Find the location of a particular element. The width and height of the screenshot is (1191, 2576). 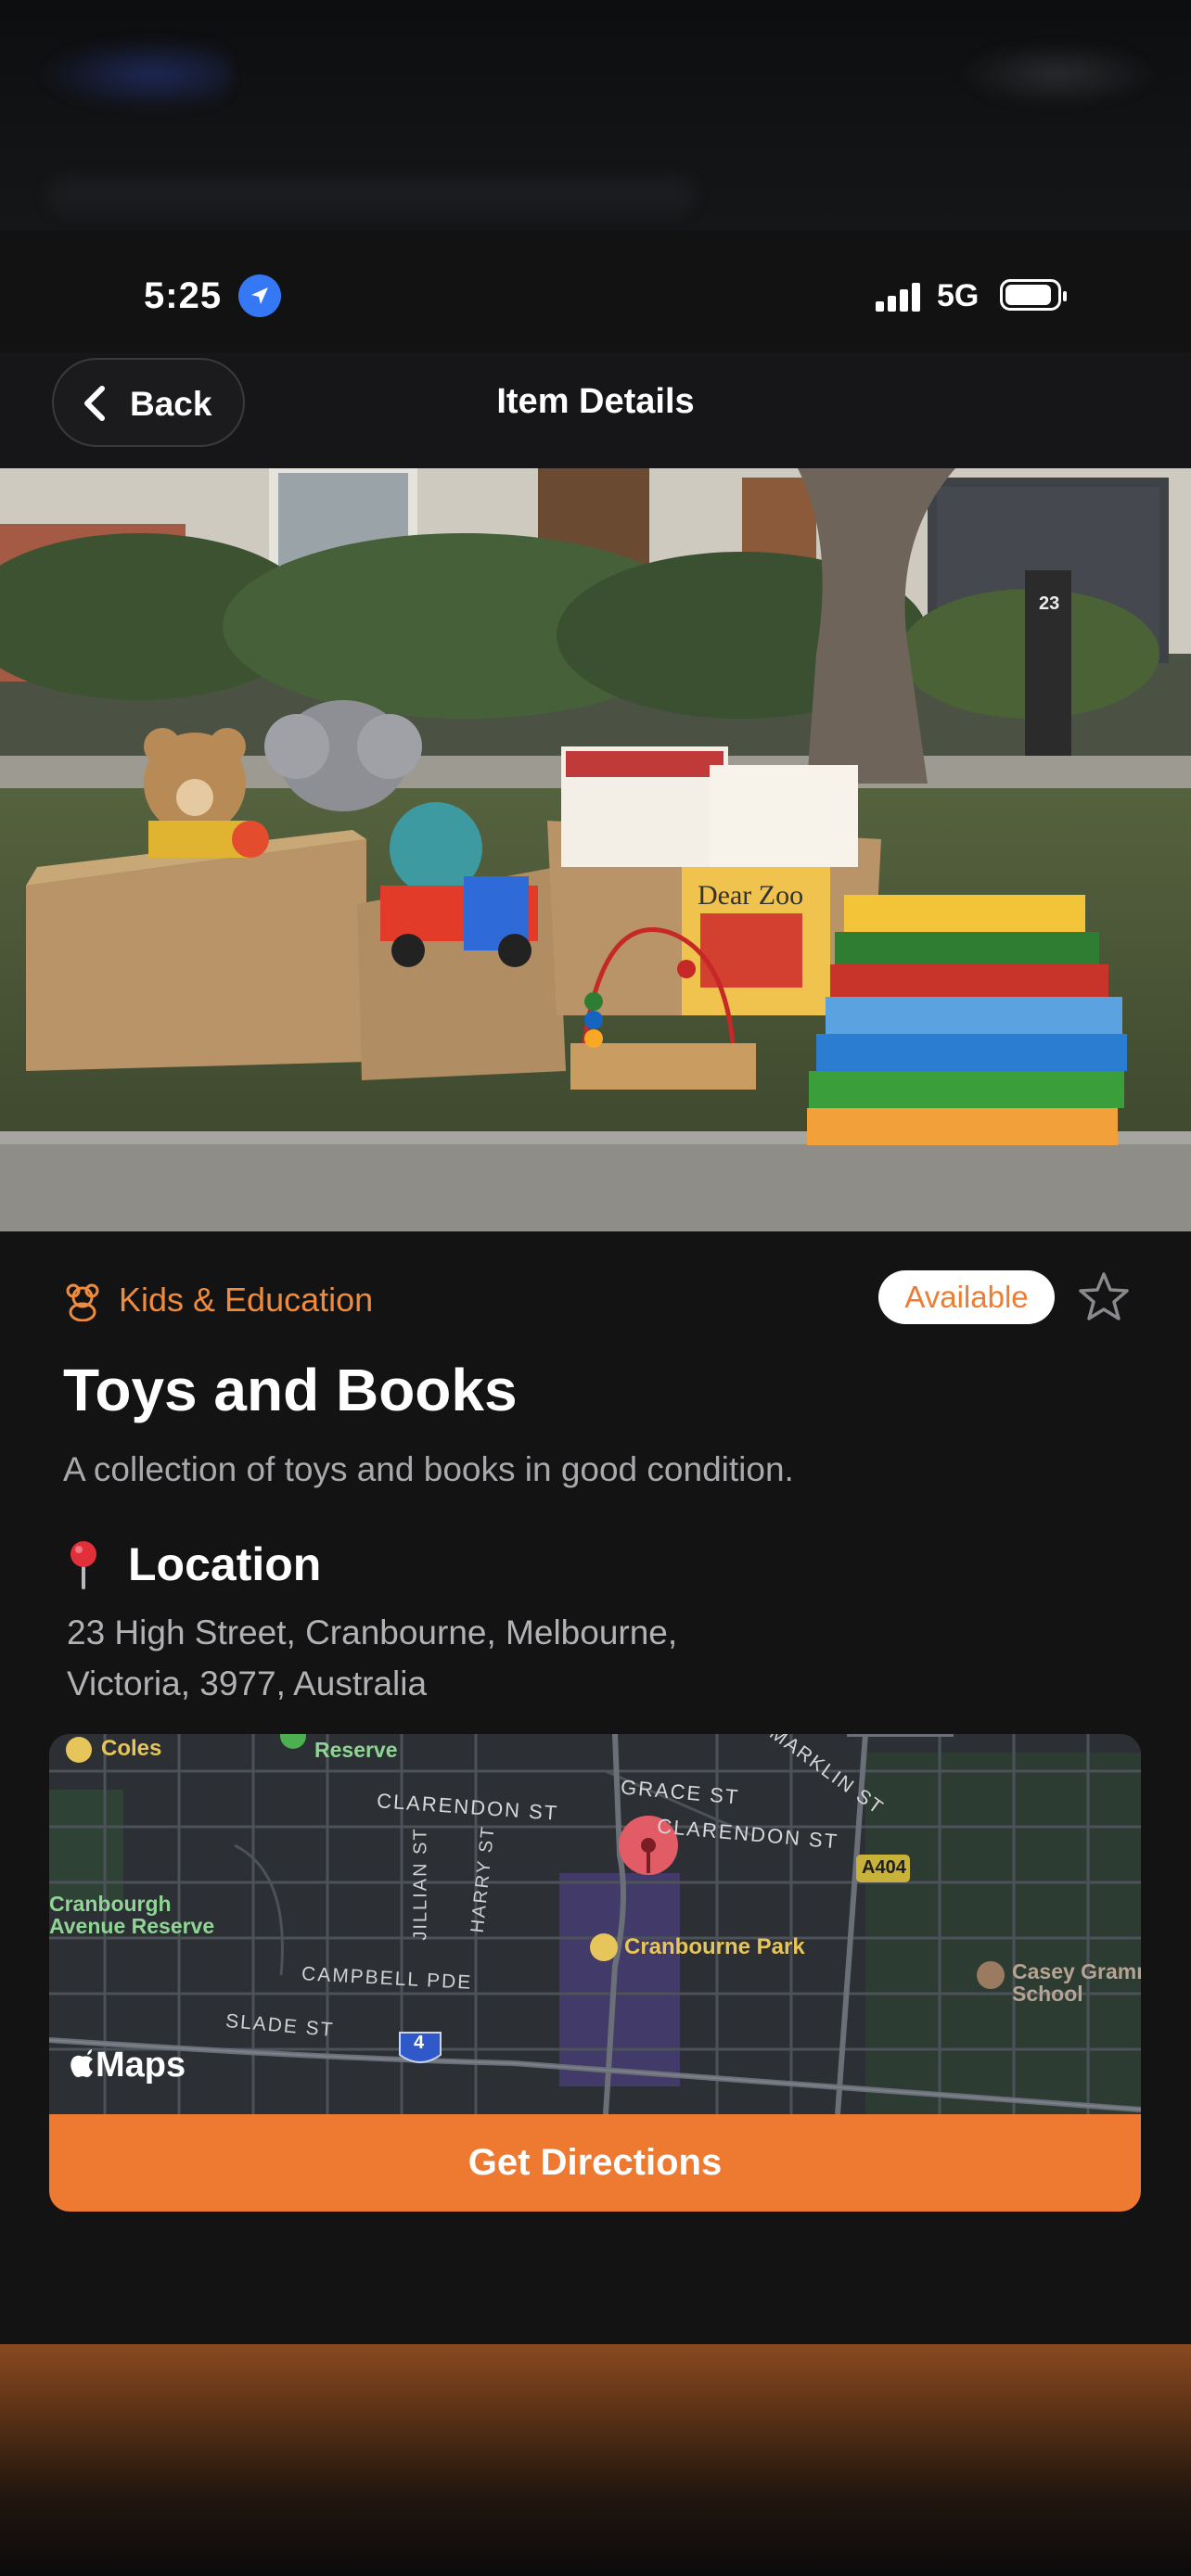

network-type: 5G is located at coordinates (958, 296).